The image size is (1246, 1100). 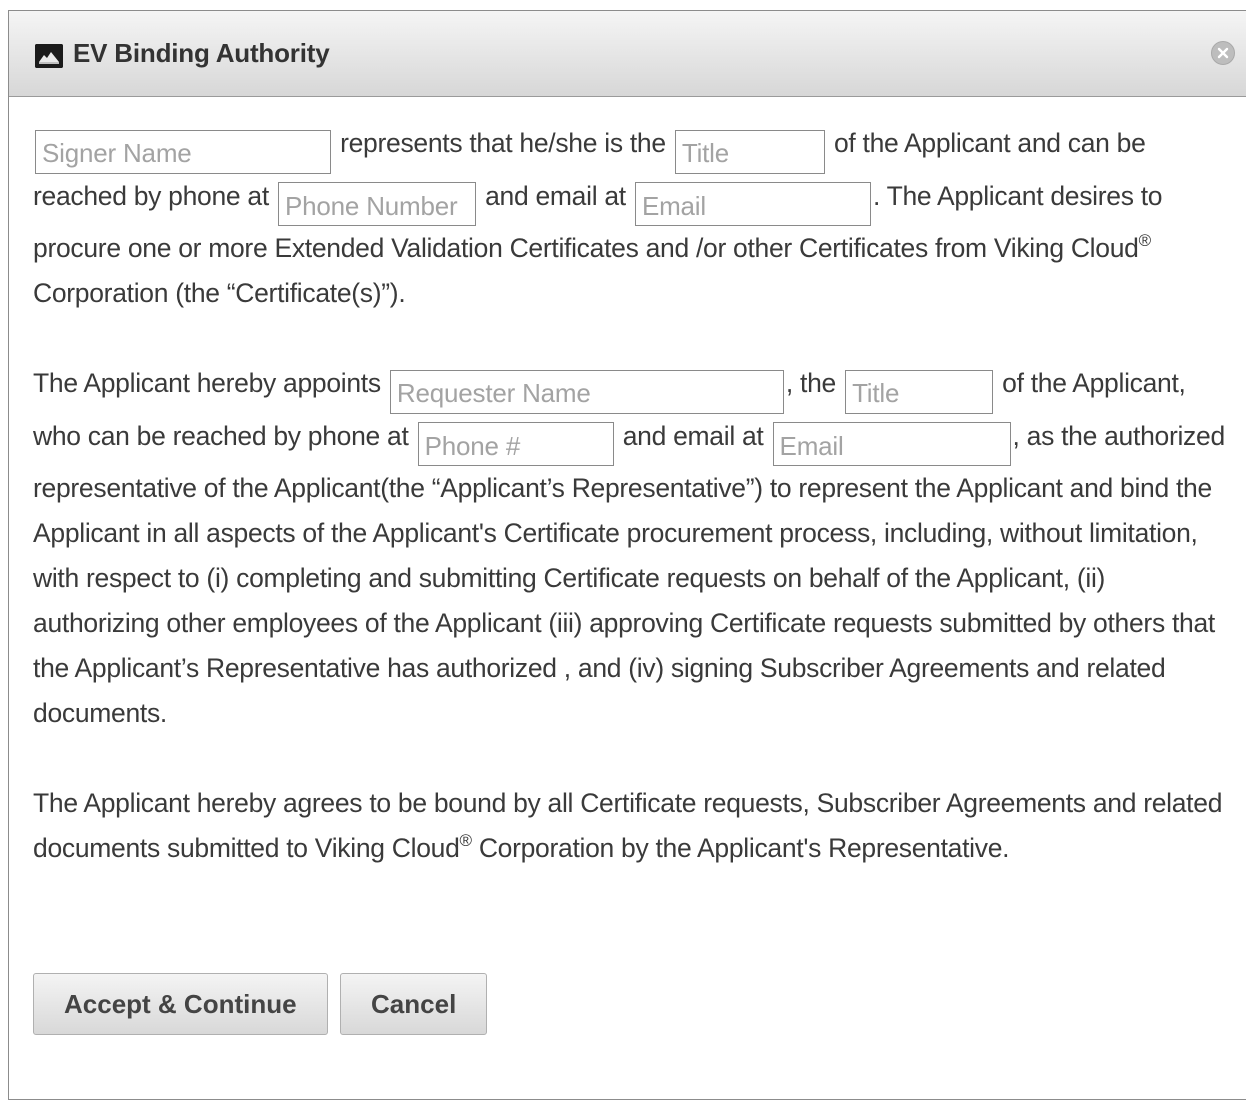 I want to click on signer-phone-input, so click(x=377, y=204).